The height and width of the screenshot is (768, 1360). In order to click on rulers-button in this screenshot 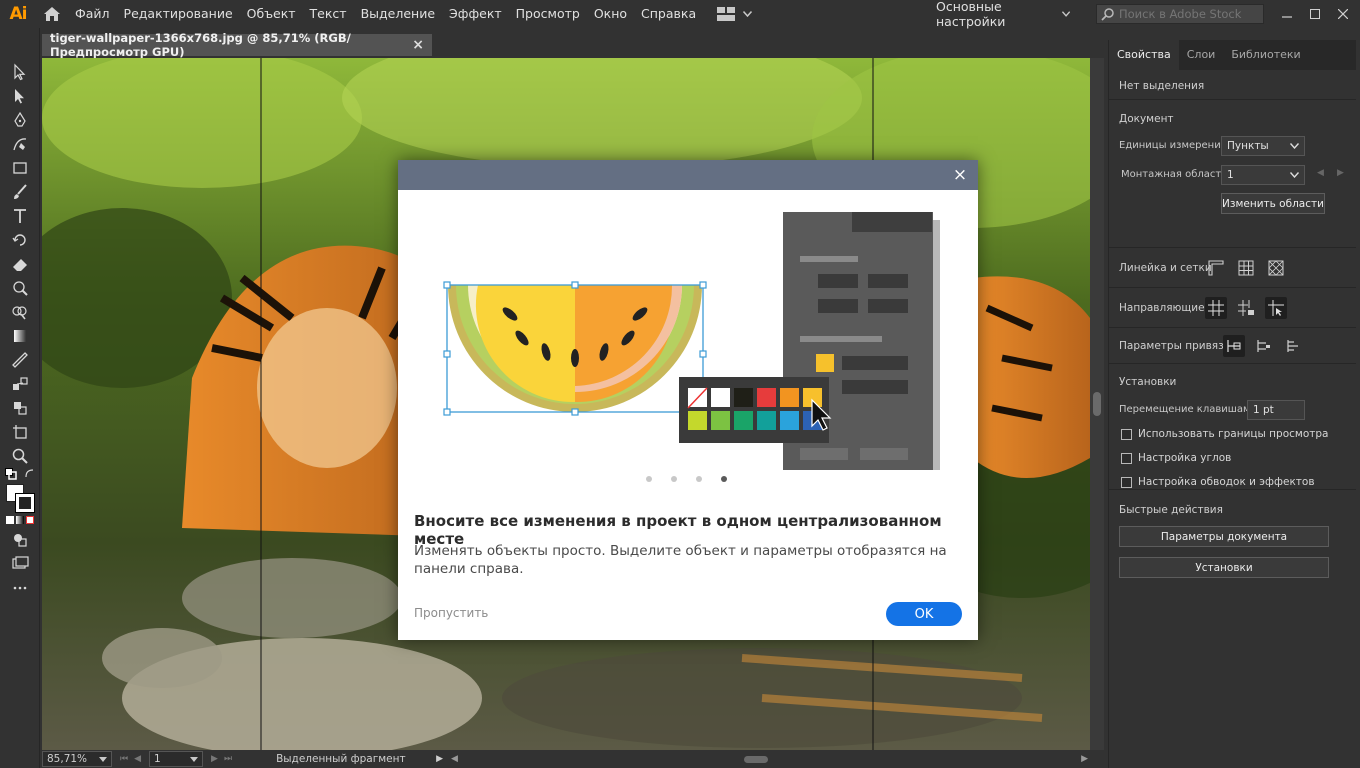, I will do `click(1216, 268)`.